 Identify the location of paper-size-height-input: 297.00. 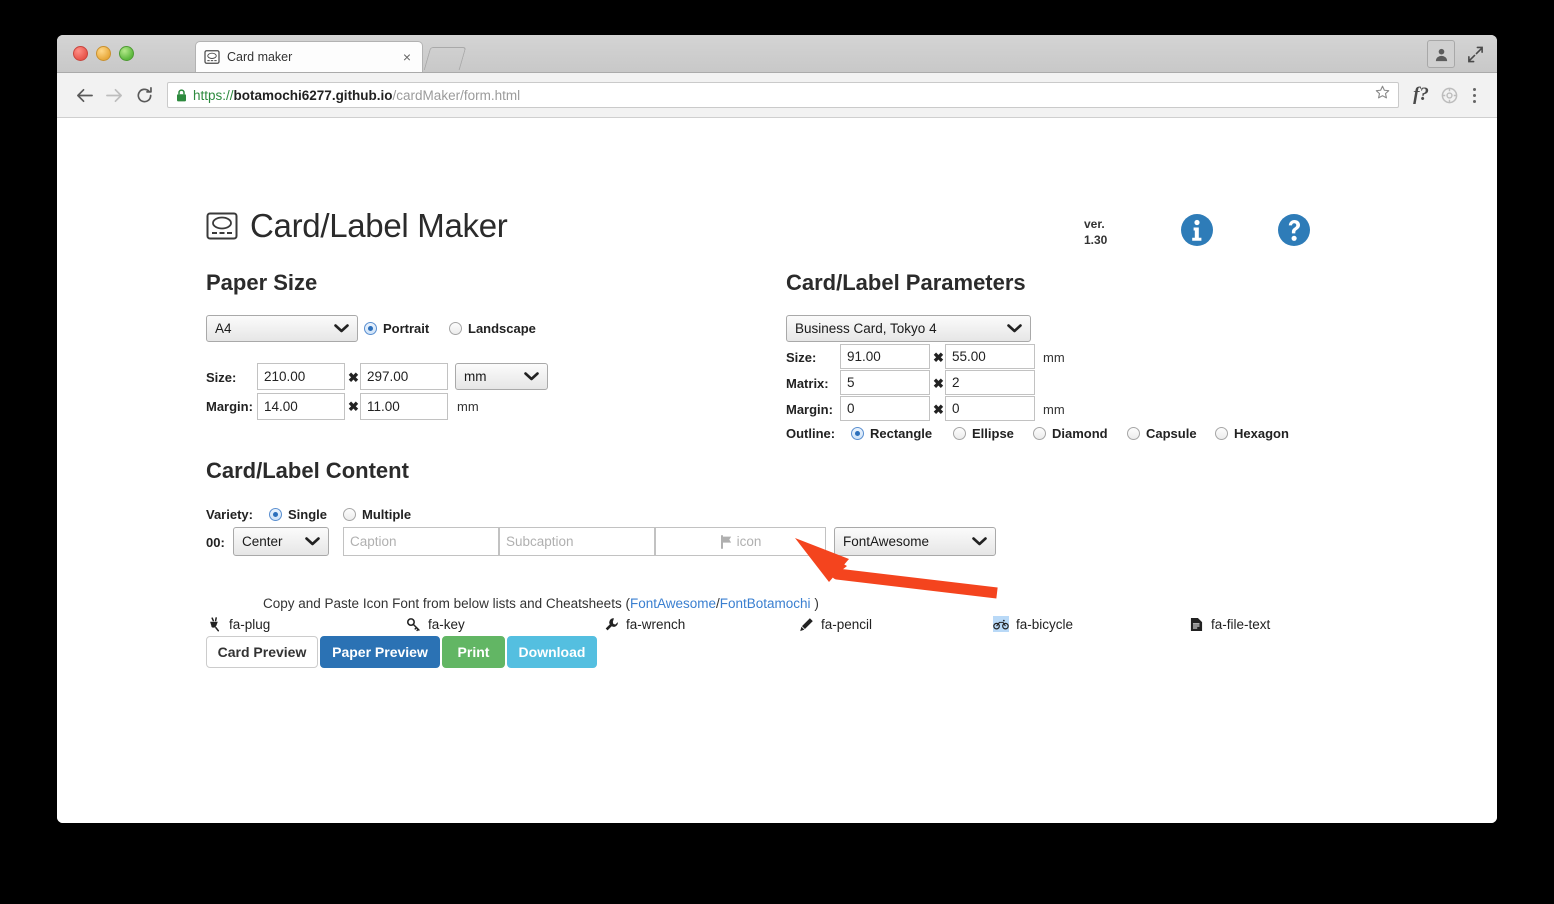
(404, 376).